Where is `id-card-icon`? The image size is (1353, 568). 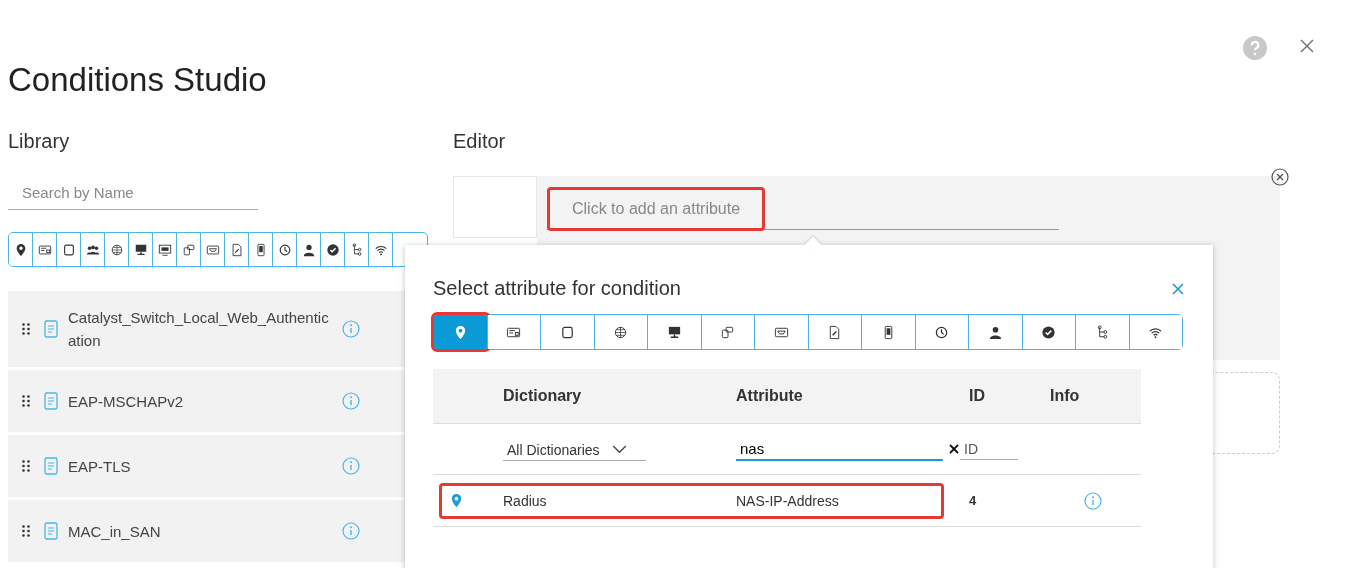
id-card-icon is located at coordinates (44, 249).